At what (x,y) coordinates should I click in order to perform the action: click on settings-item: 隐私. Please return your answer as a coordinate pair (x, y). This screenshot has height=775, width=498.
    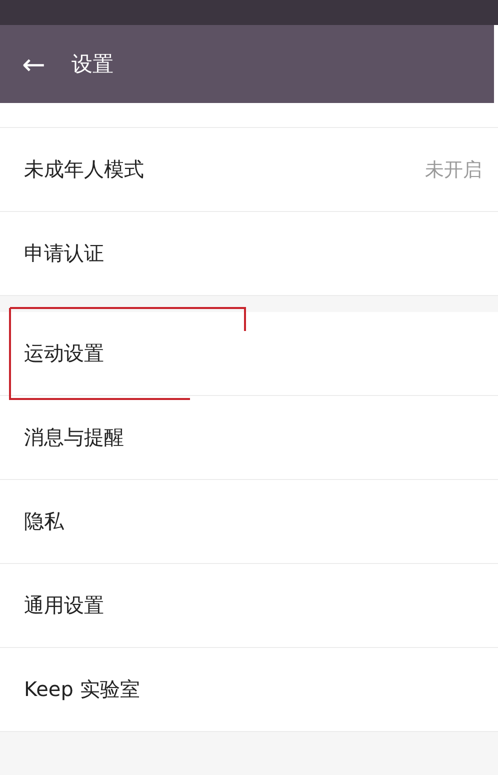
    Looking at the image, I should click on (249, 522).